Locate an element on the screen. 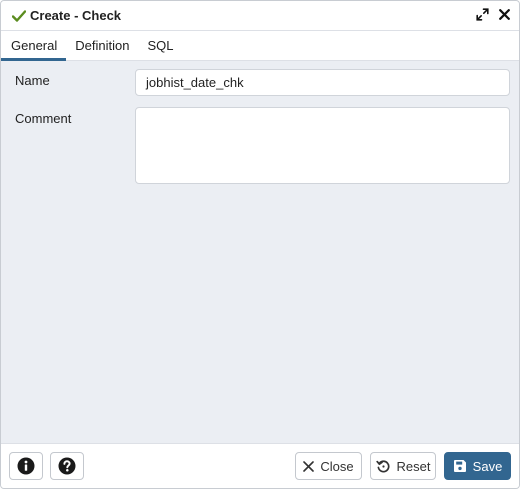  comment-textarea is located at coordinates (322, 145).